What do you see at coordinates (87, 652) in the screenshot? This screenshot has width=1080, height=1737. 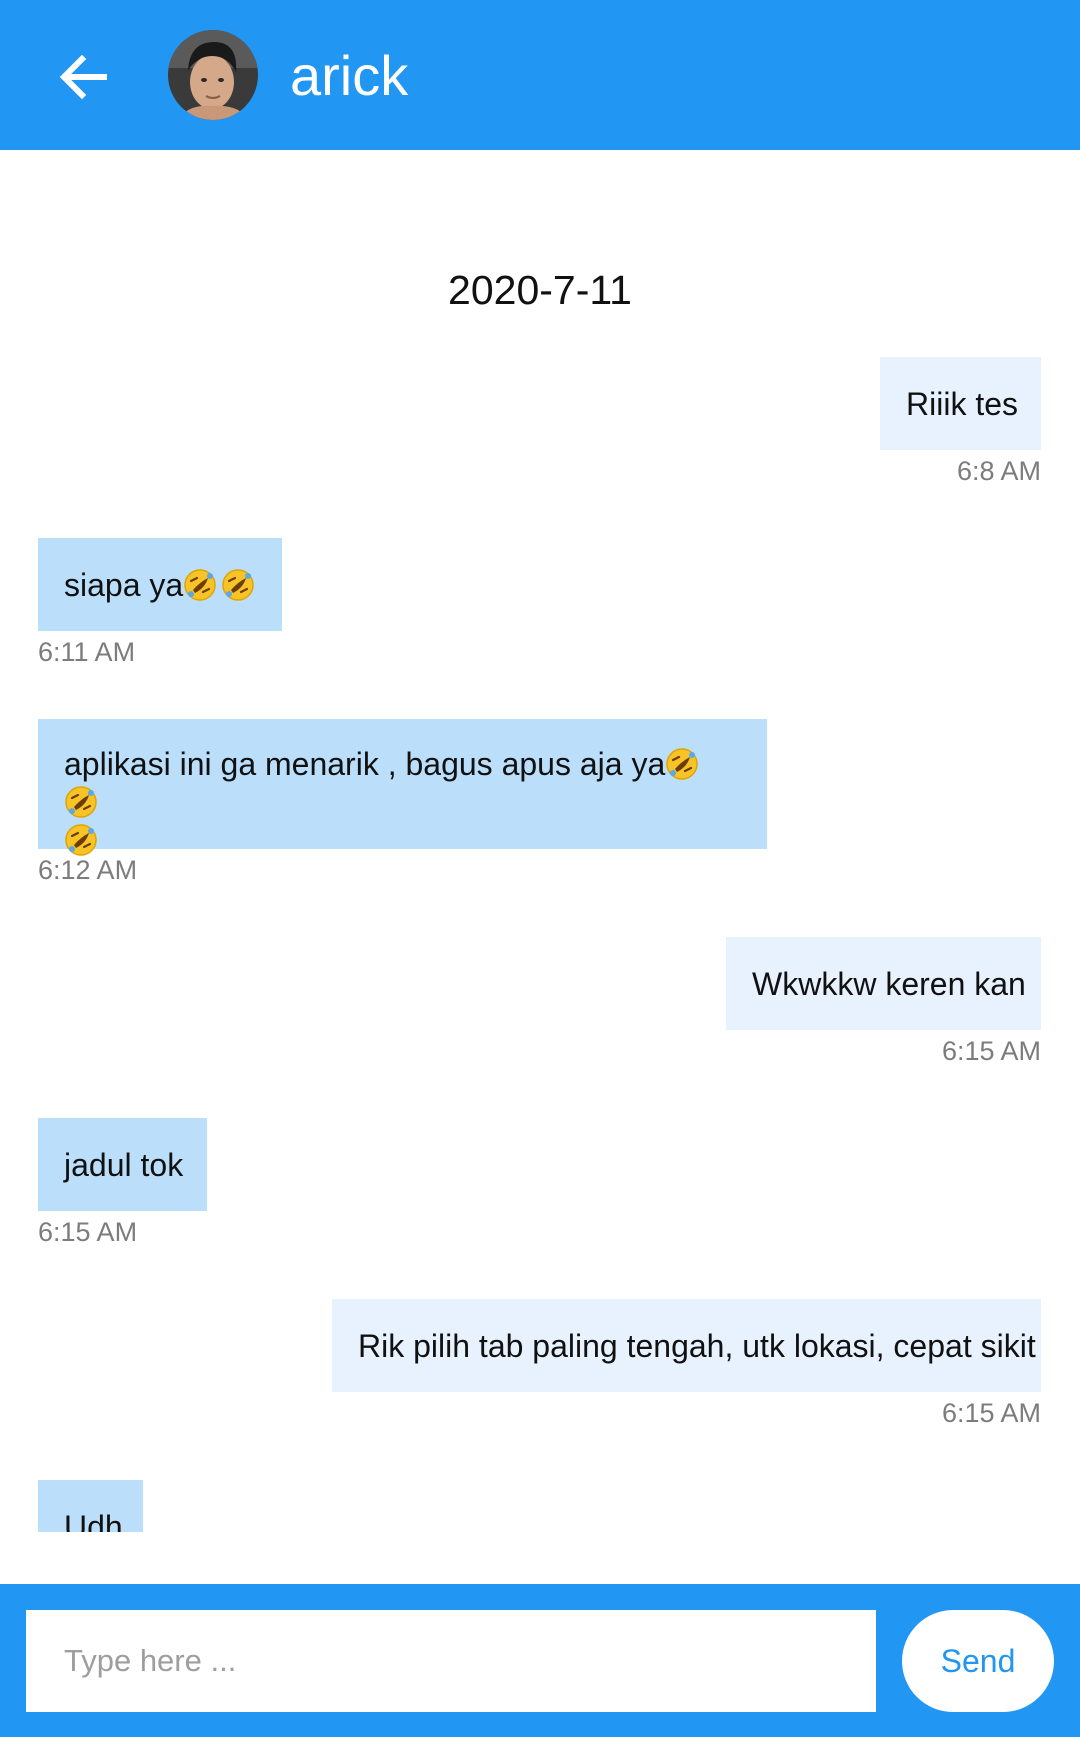 I see `message-timestamp: 6:11 AM` at bounding box center [87, 652].